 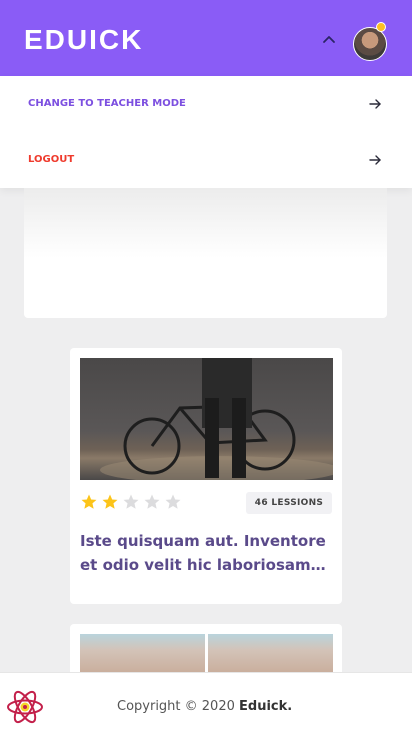 I want to click on react-logo-icon, so click(x=25, y=707).